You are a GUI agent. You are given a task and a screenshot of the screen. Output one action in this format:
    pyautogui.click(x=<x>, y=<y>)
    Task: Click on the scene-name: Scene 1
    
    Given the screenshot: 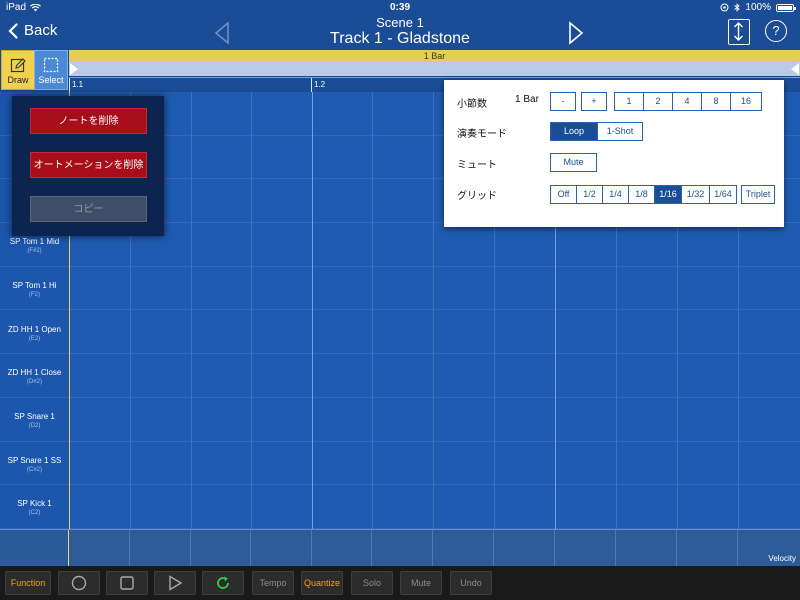 What is the action you would take?
    pyautogui.click(x=400, y=22)
    